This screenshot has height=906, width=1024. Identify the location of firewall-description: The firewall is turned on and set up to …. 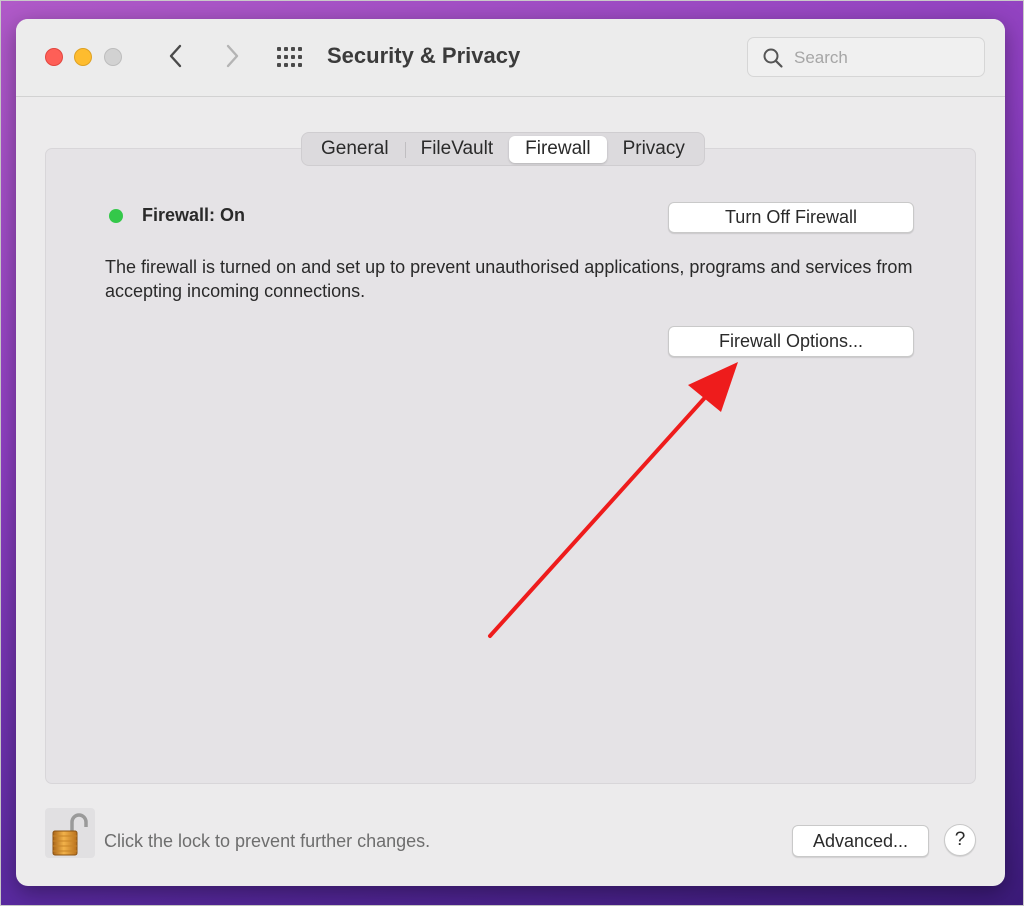
(509, 279).